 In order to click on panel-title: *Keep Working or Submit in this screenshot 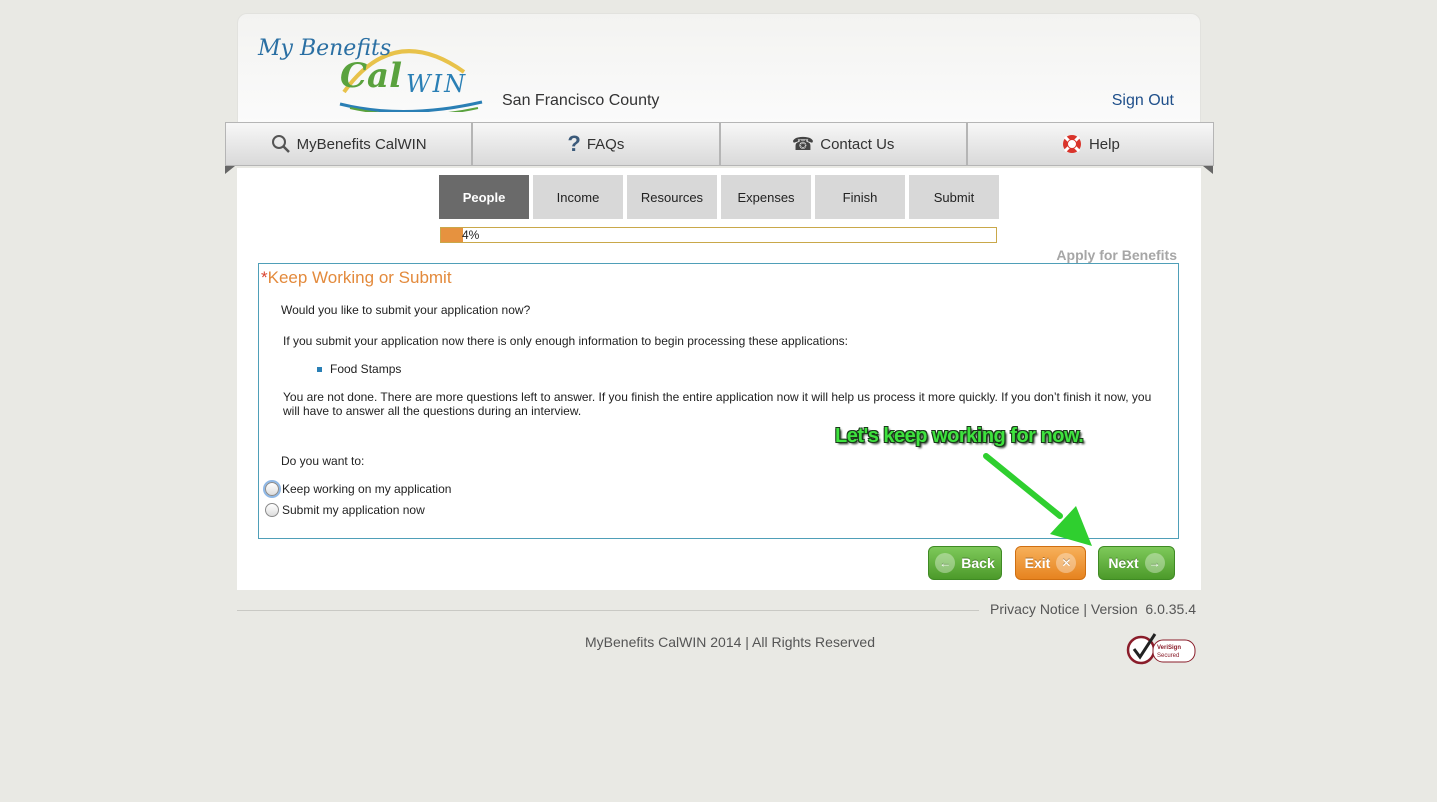, I will do `click(356, 278)`.